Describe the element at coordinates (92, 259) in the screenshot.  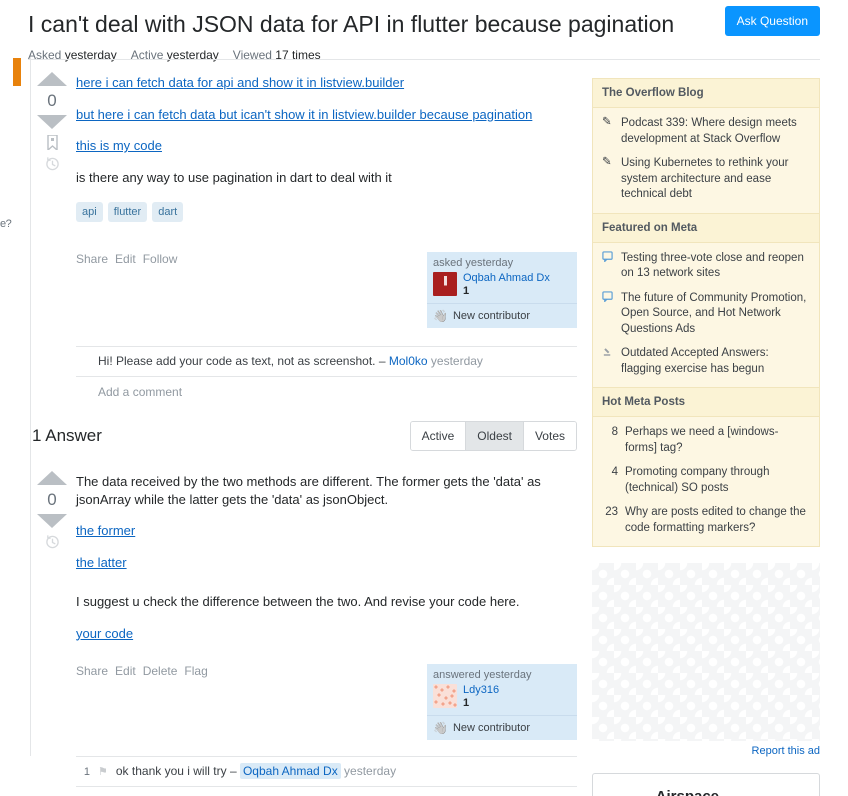
I see `question-share-link: Share` at that location.